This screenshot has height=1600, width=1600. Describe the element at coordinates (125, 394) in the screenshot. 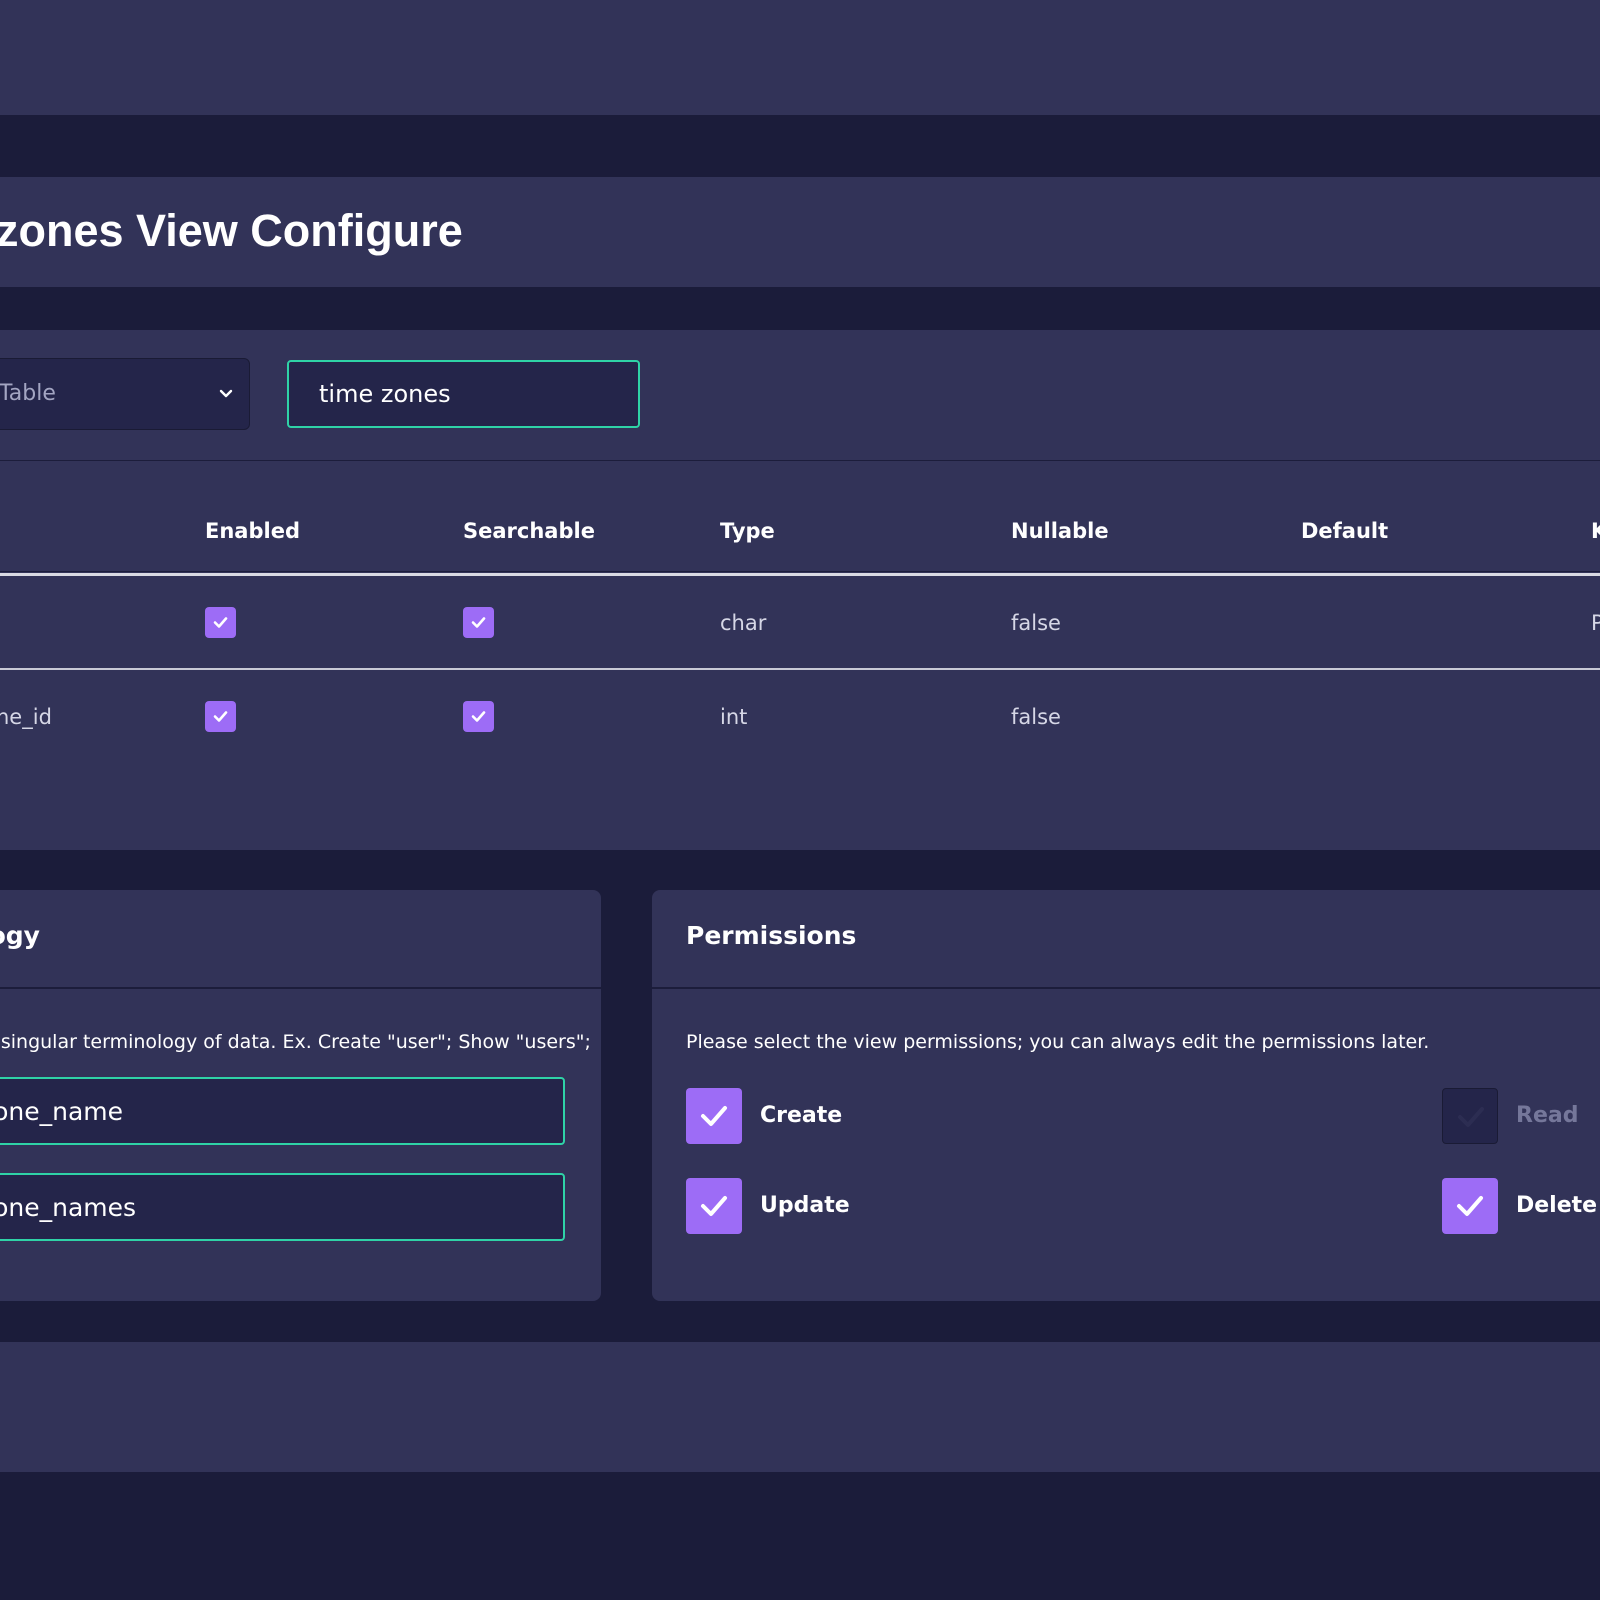

I see `table-select: Table` at that location.